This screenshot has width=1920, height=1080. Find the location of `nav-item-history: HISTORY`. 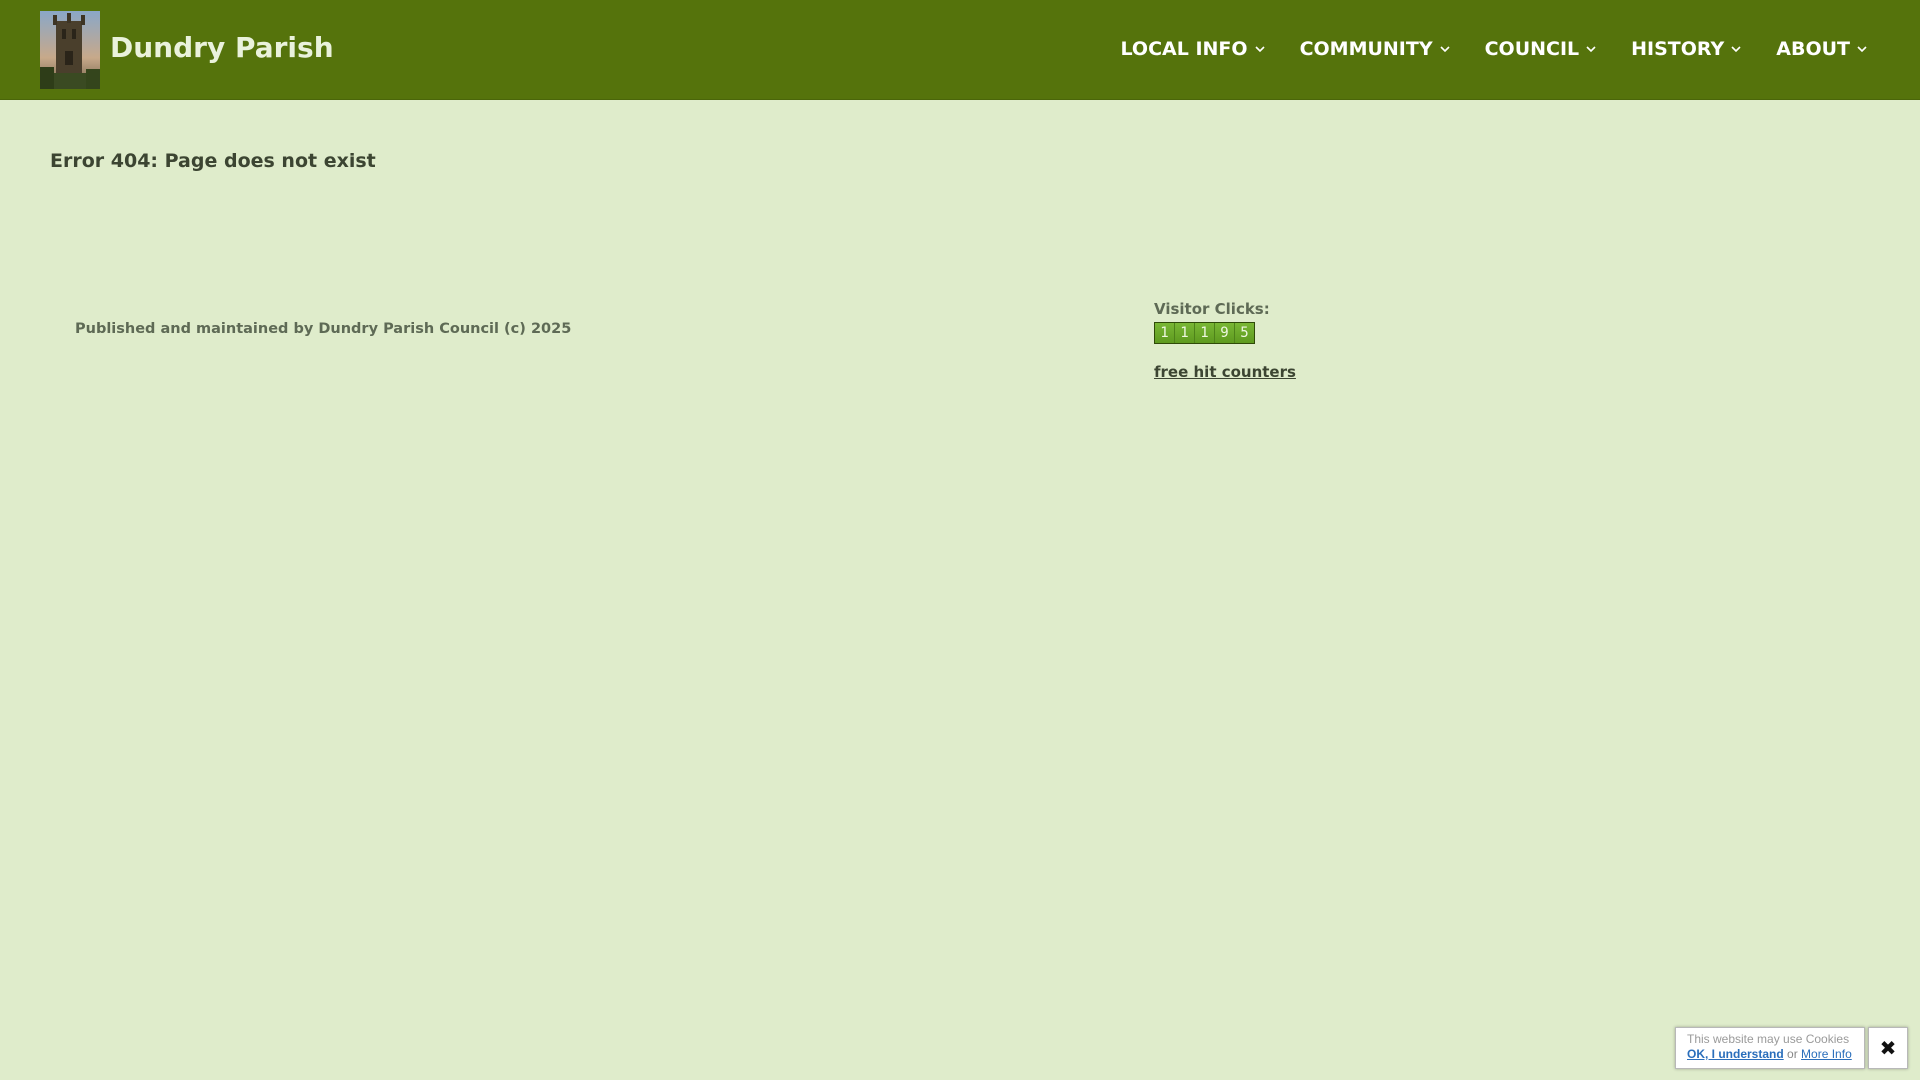

nav-item-history: HISTORY is located at coordinates (1686, 49).